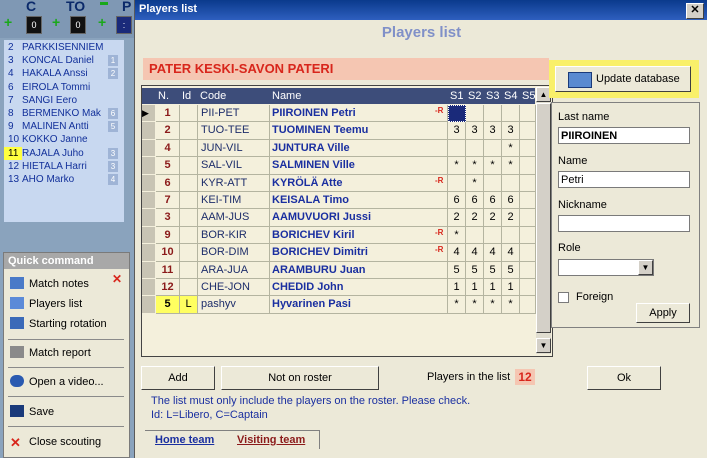  I want to click on background-player-row: 10 KOKKO Janne, so click(64, 139).